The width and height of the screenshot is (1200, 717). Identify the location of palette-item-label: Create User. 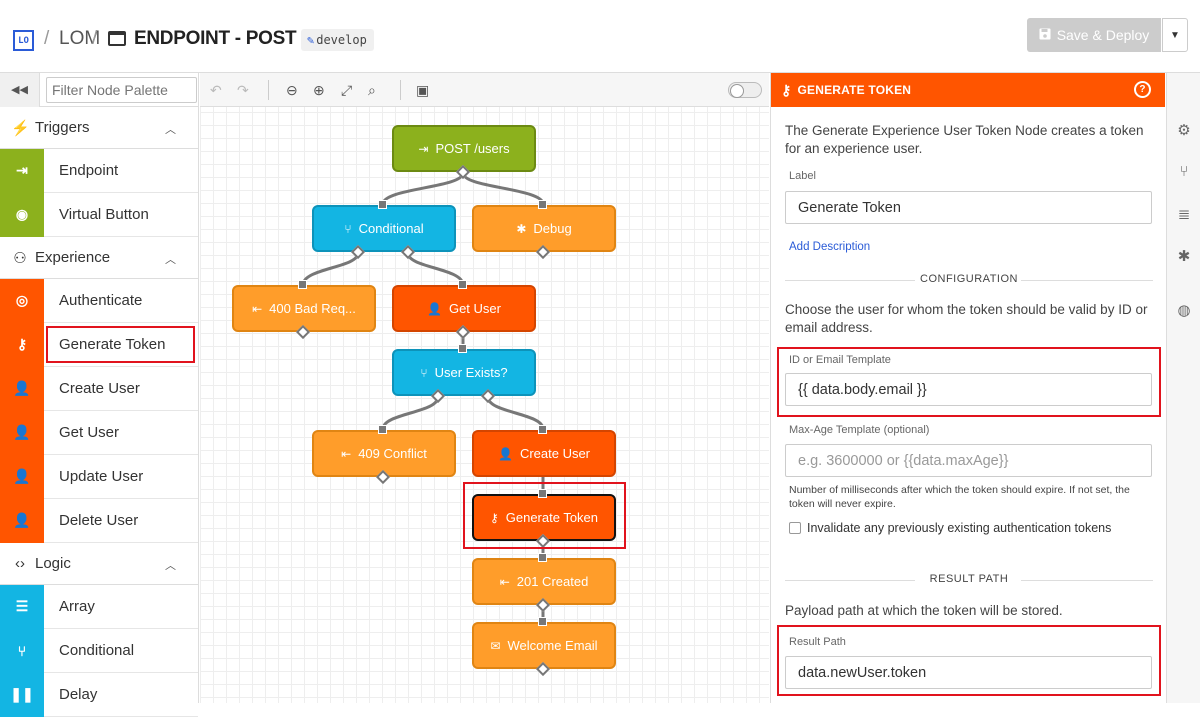
(99, 388).